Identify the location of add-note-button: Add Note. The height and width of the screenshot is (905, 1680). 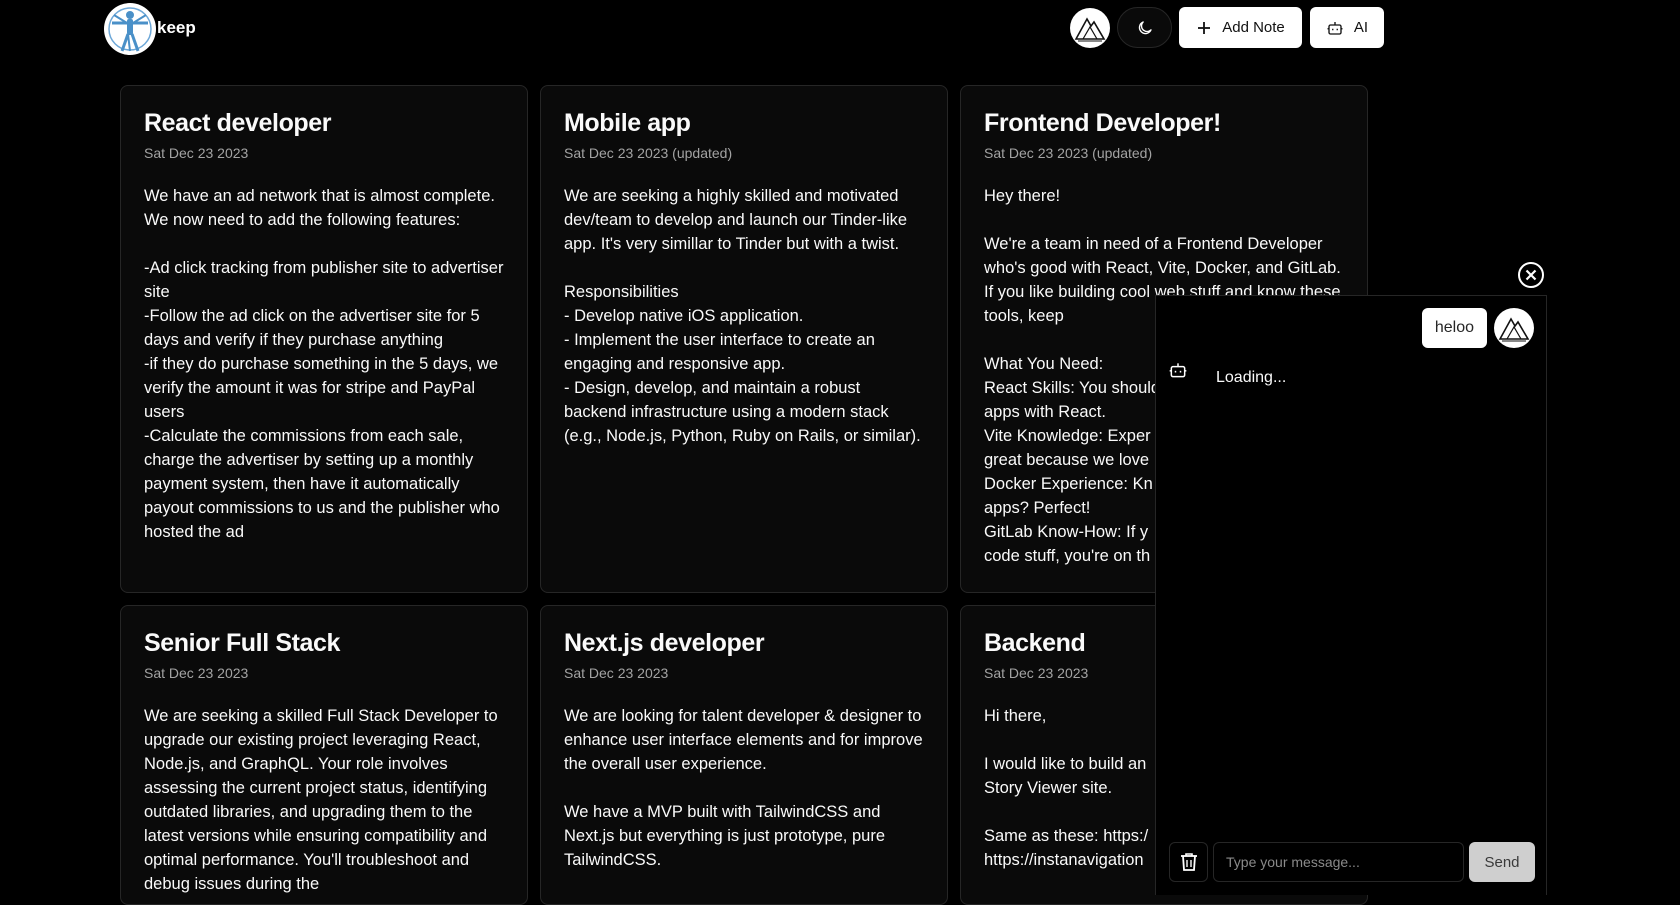
(1240, 27).